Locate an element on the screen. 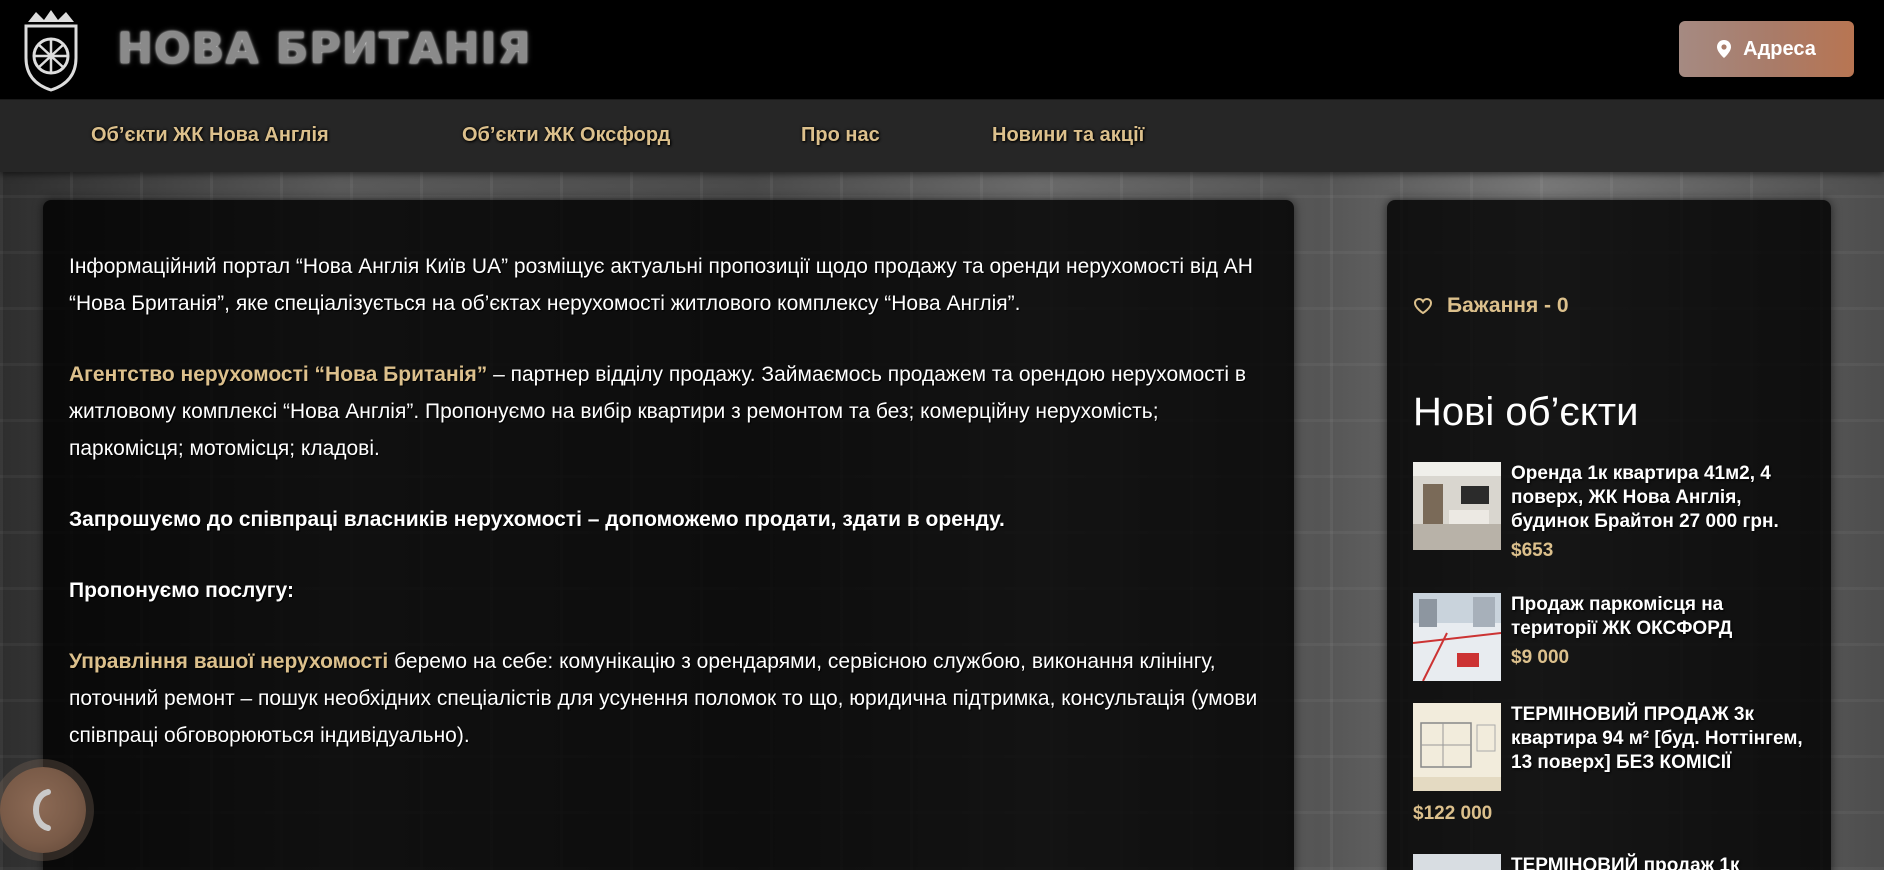 The image size is (1884, 870). services-heading: Пропонуємо послугу: is located at coordinates (181, 590).